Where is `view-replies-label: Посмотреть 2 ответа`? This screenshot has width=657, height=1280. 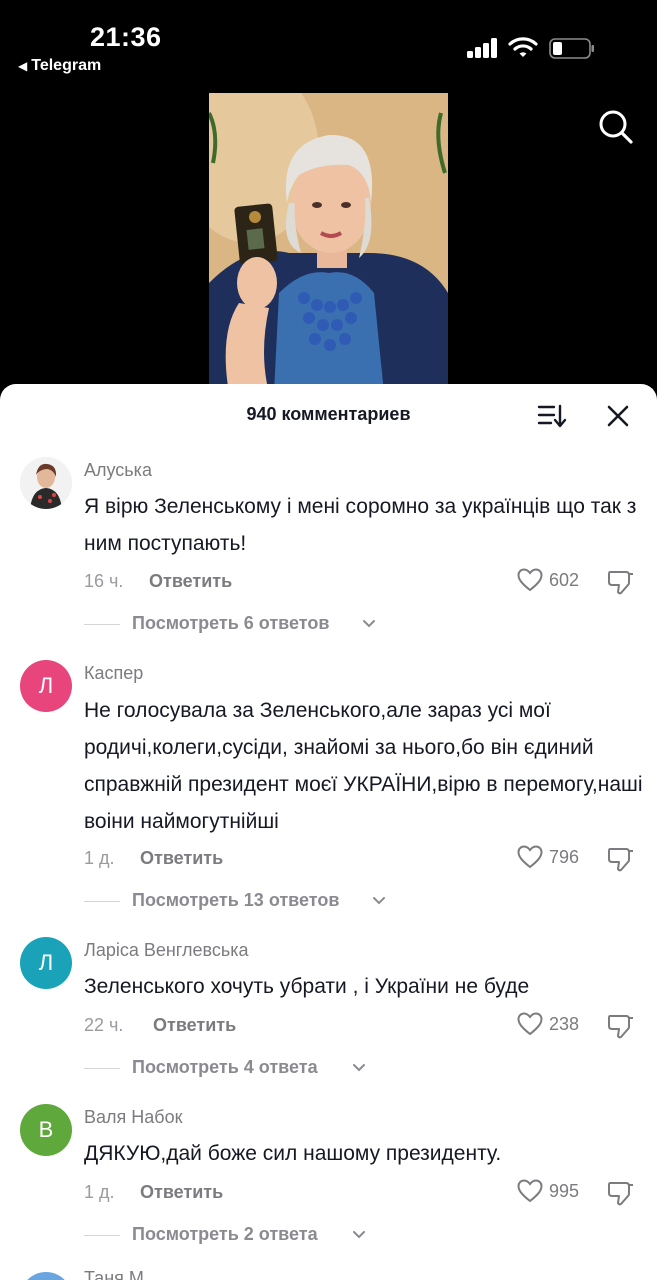
view-replies-label: Посмотреть 2 ответа is located at coordinates (225, 1234).